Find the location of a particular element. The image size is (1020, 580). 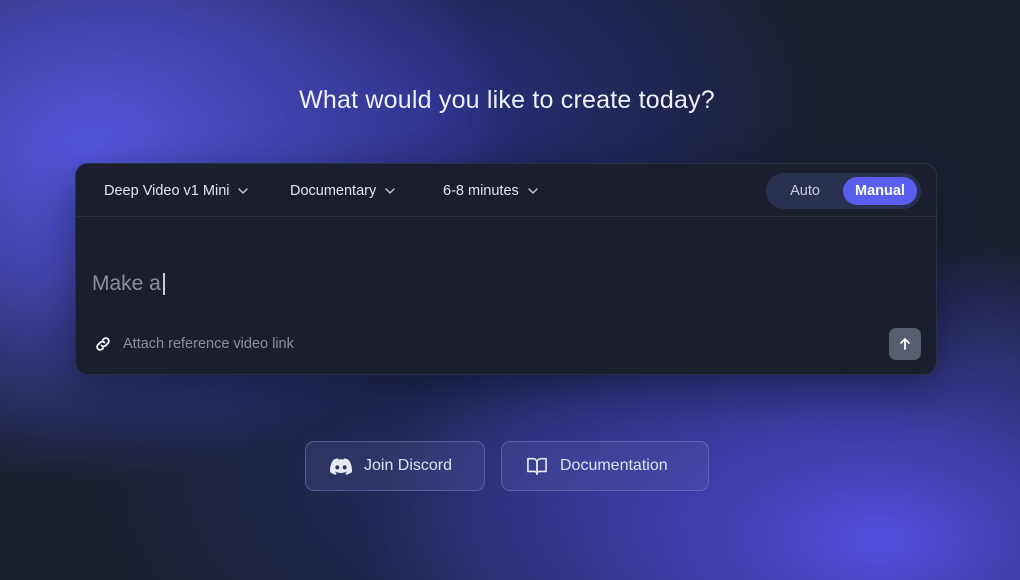

duration-dropdown: 6-8 minutes is located at coordinates (491, 191).